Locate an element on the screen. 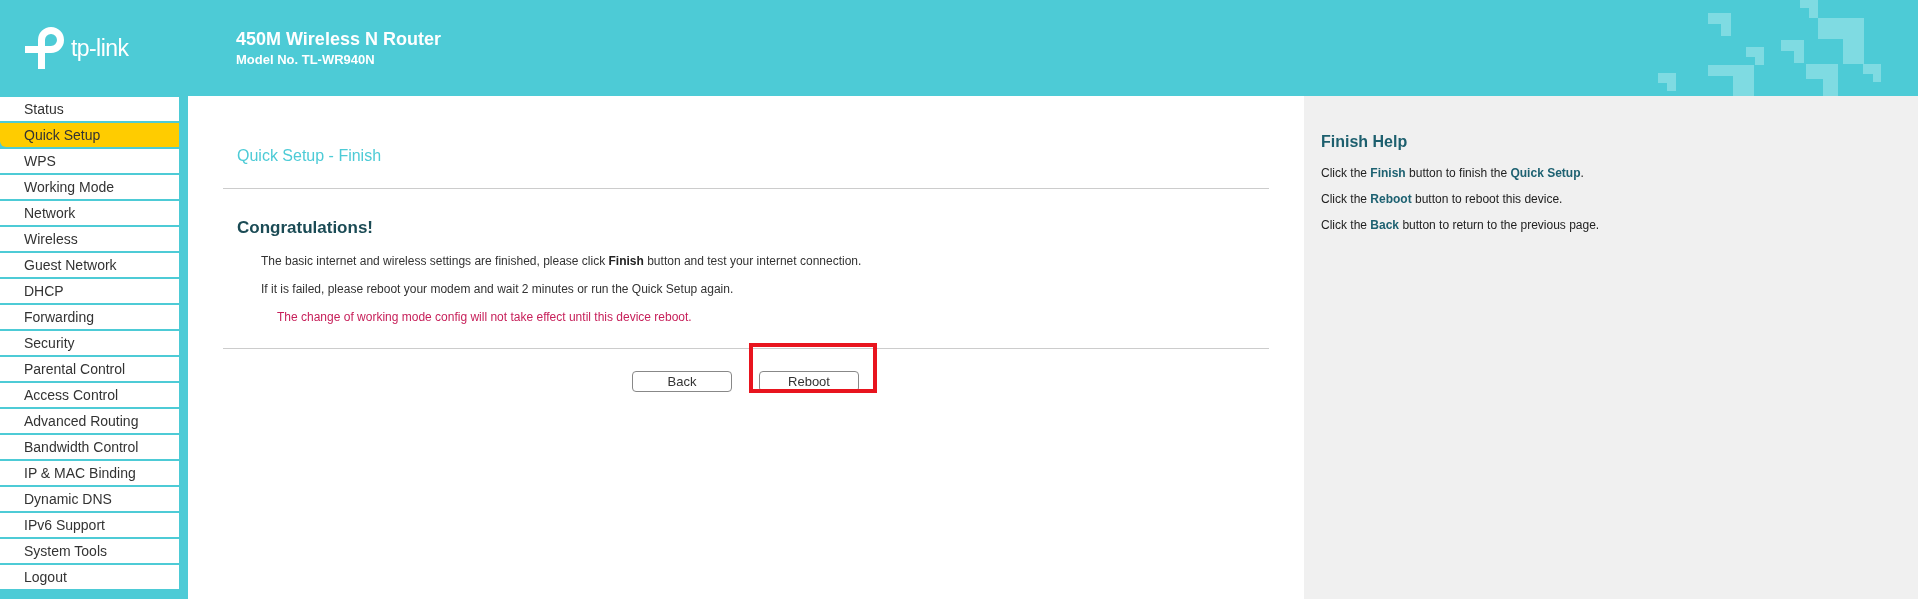  nav-item: Logout is located at coordinates (89, 577).